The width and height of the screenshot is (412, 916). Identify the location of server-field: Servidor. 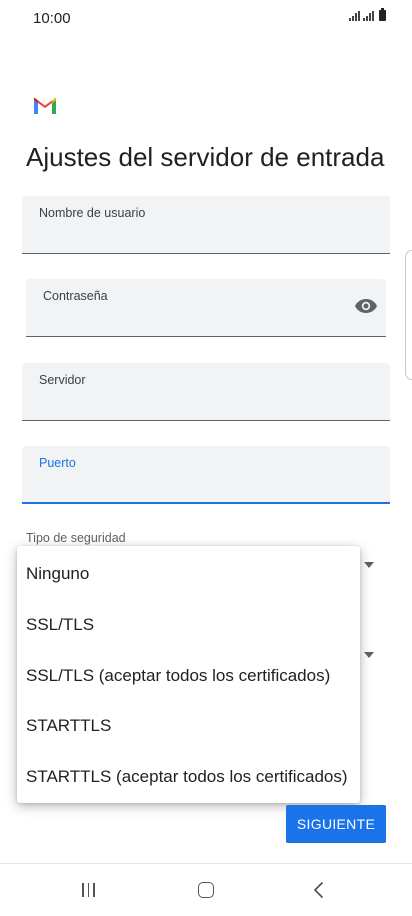
(206, 392).